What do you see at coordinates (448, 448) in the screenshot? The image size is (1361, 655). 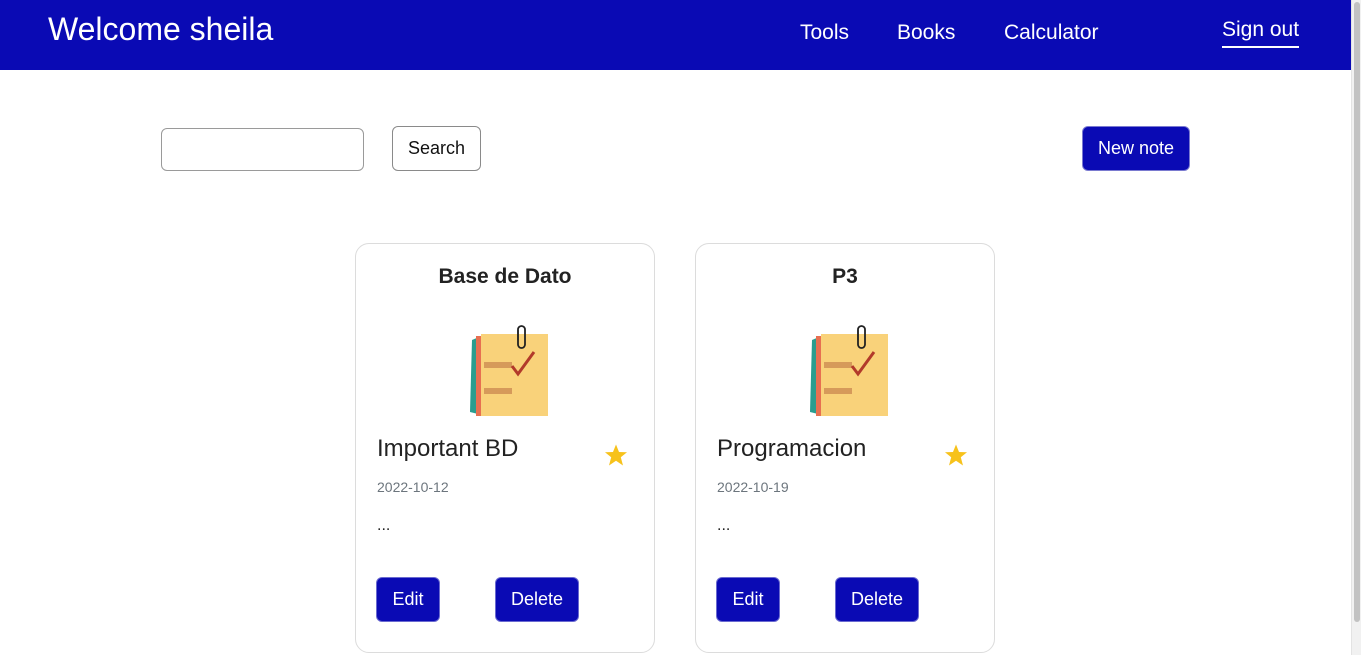 I see `note-subtitle: Important BD` at bounding box center [448, 448].